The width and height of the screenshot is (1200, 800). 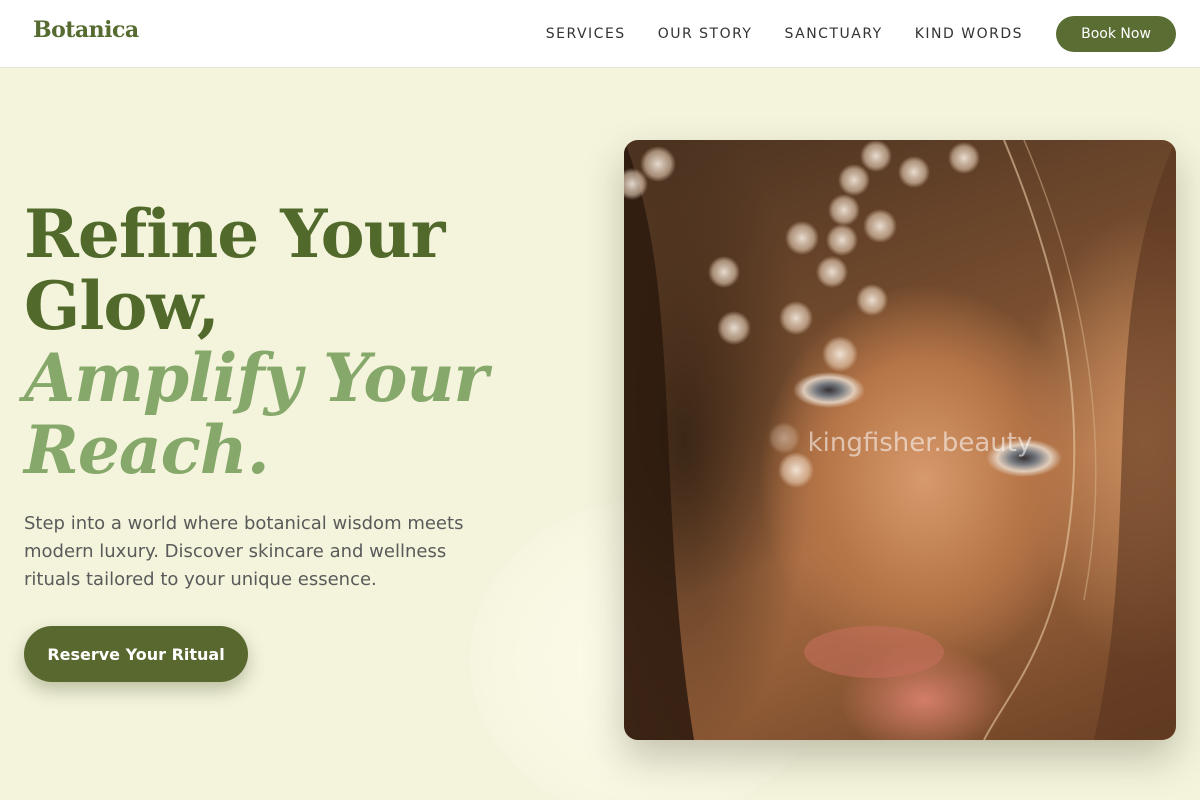 What do you see at coordinates (136, 654) in the screenshot?
I see `reserve-ritual-button: Reserve Your Ritual` at bounding box center [136, 654].